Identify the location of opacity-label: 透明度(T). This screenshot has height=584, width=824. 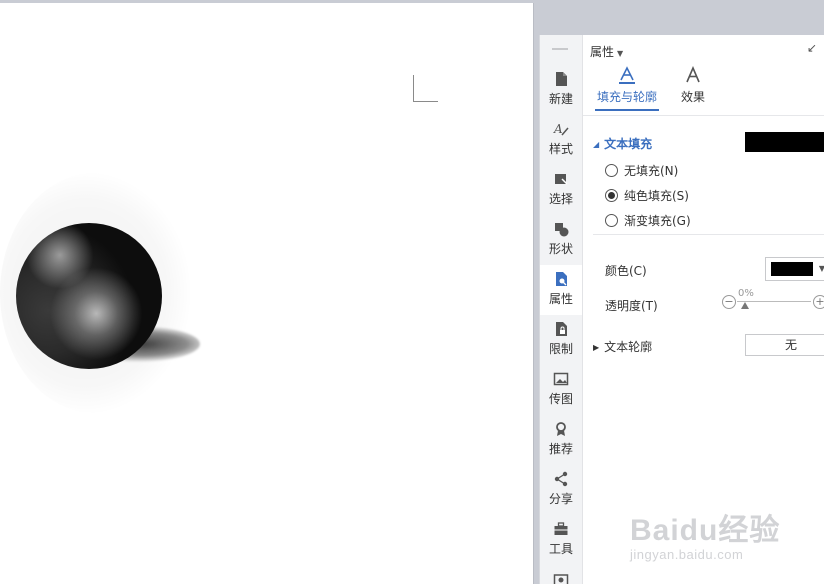
(631, 306).